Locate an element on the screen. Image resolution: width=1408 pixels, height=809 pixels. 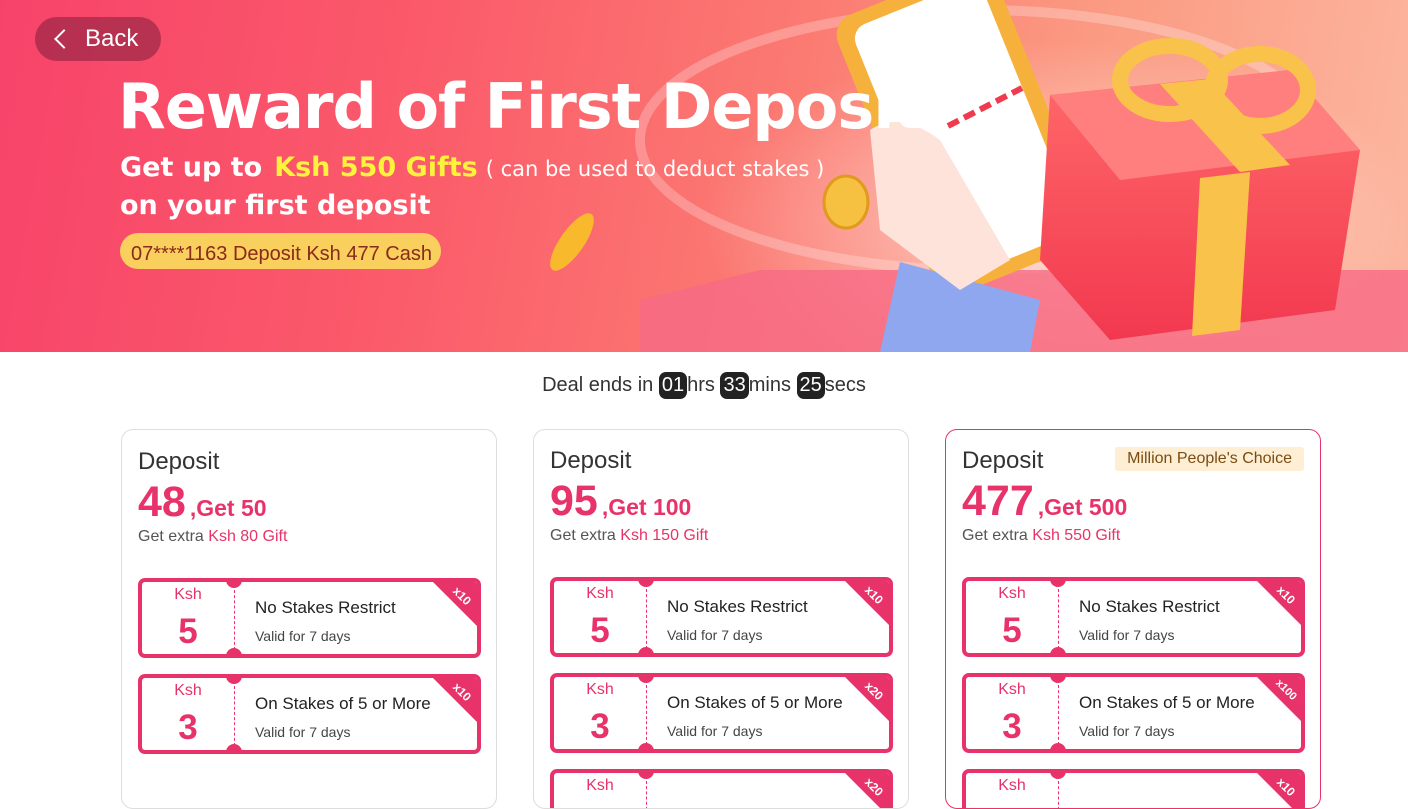
get-amount: ,Get 100 is located at coordinates (646, 507).